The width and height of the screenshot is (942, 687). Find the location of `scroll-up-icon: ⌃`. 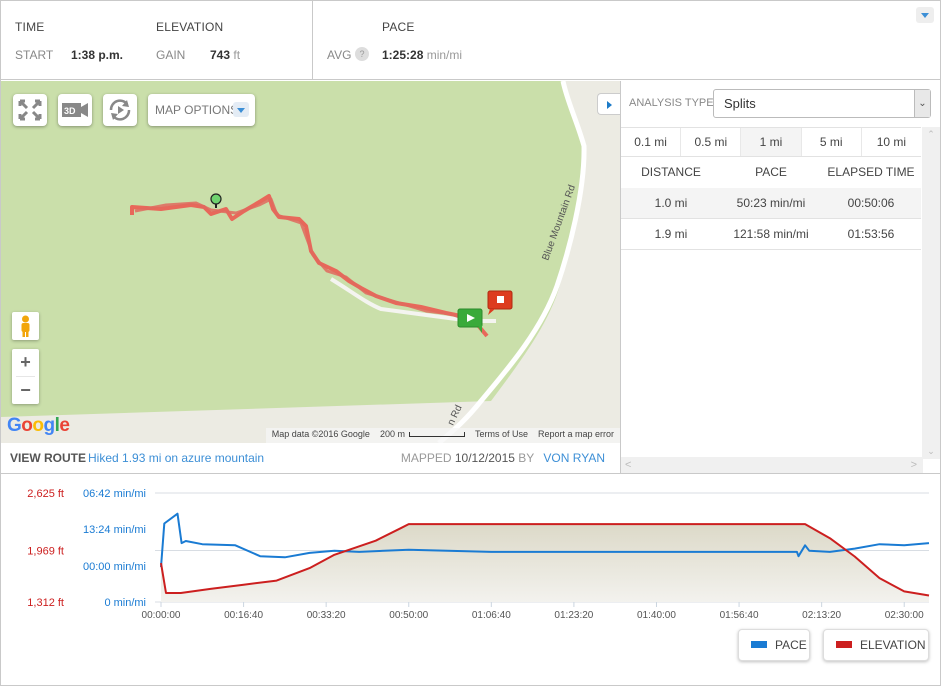

scroll-up-icon: ⌃ is located at coordinates (931, 134).